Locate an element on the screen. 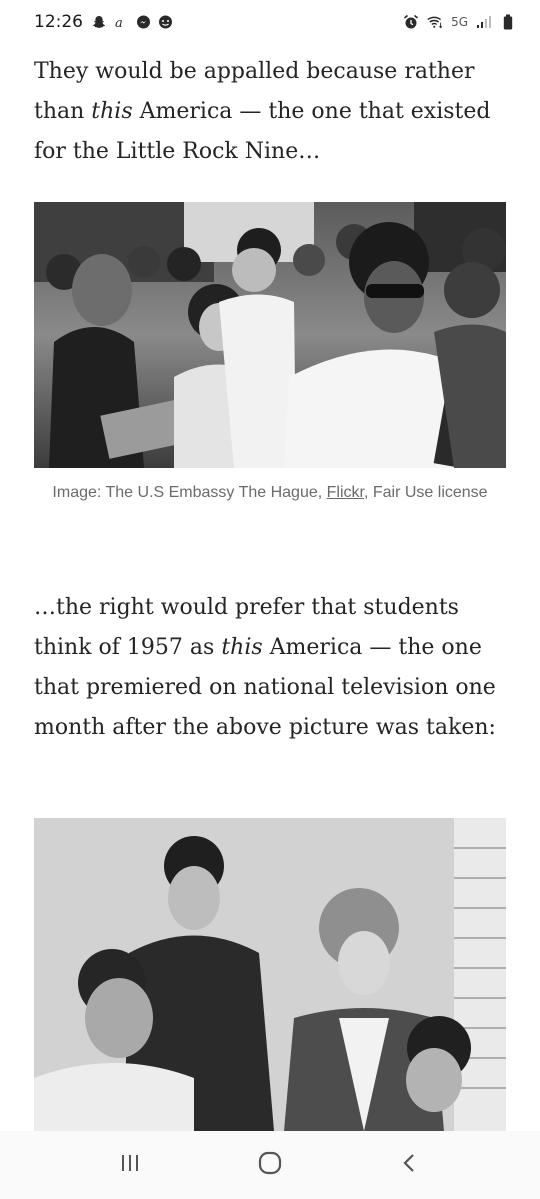 The image size is (540, 1199). home-button is located at coordinates (270, 1165).